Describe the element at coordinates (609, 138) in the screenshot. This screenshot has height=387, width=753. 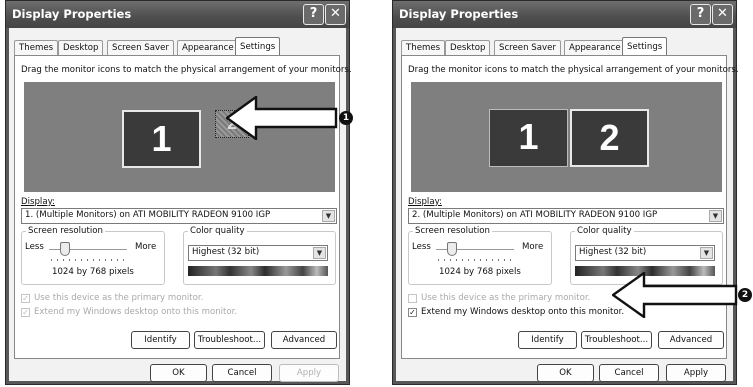
I see `monitor-2-icon: 2` at that location.